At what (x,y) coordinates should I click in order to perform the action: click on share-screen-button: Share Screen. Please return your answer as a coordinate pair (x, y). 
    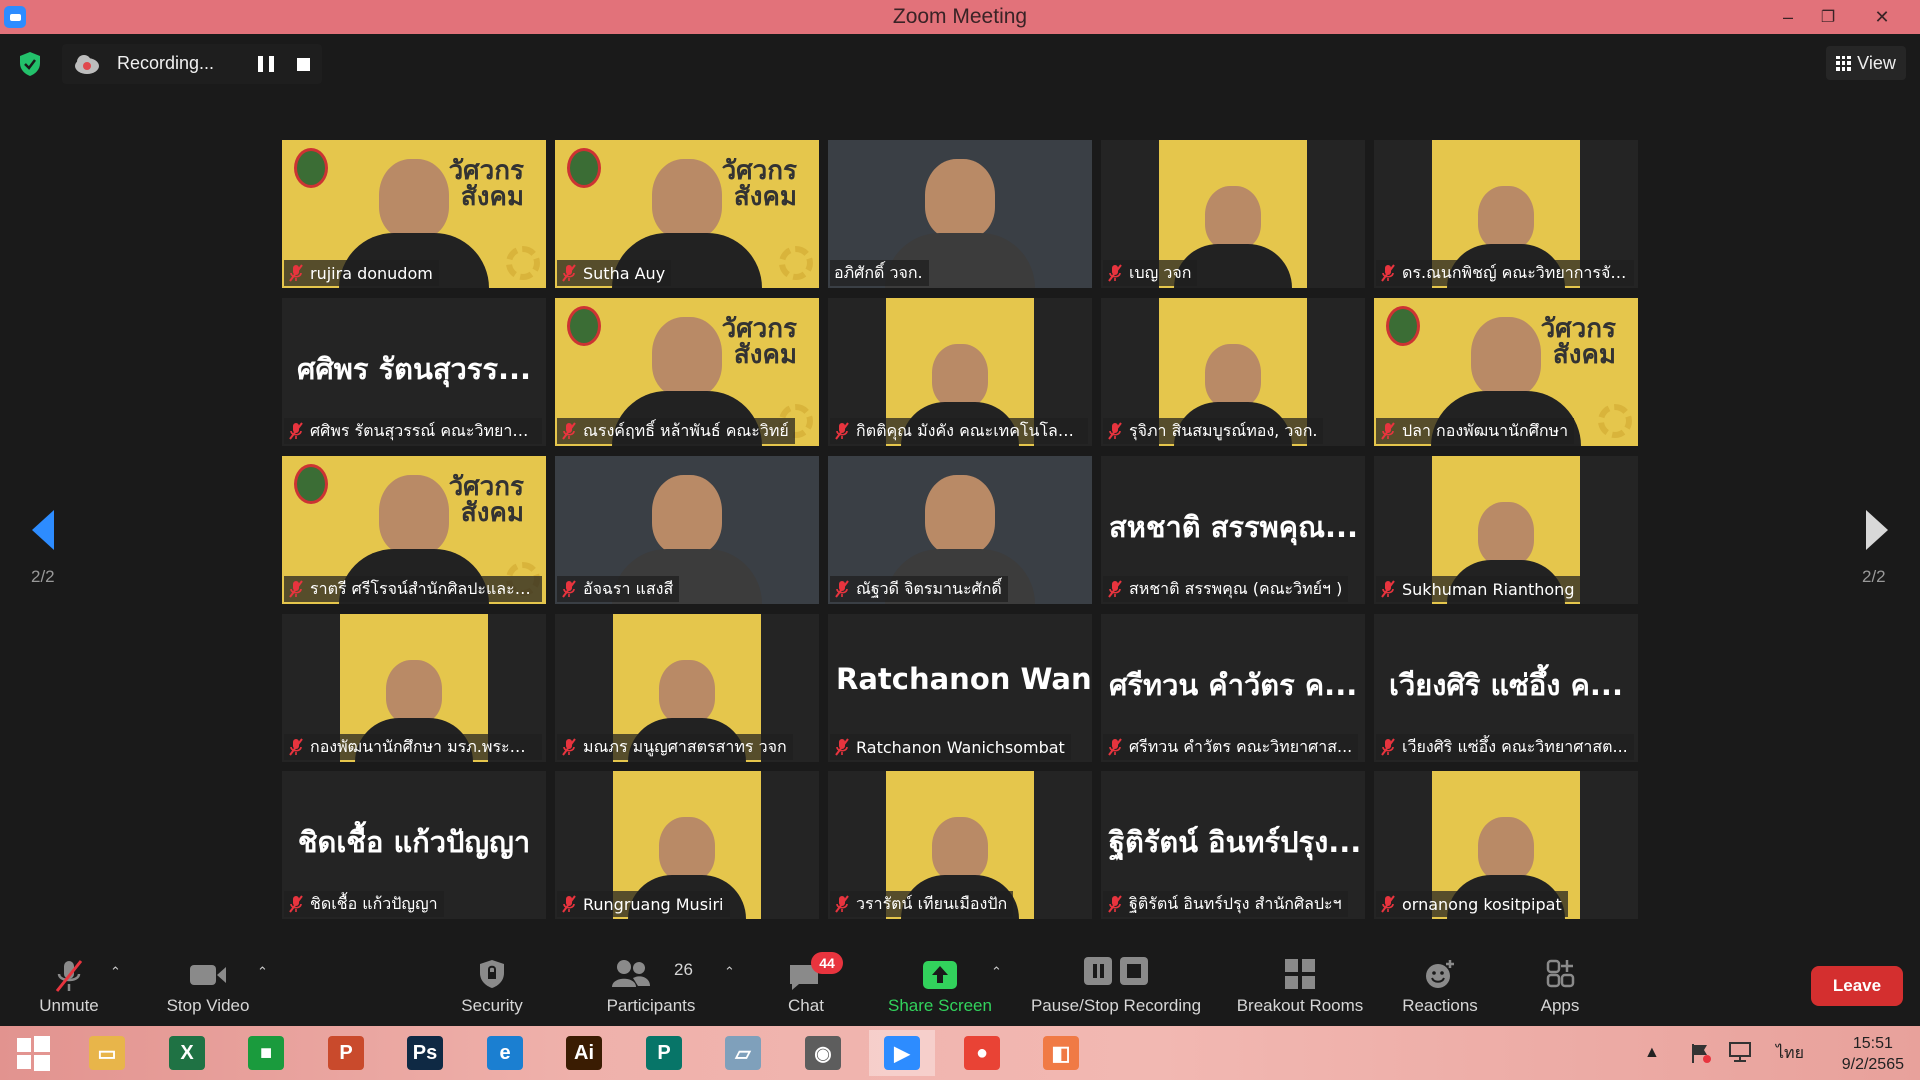
    Looking at the image, I should click on (940, 985).